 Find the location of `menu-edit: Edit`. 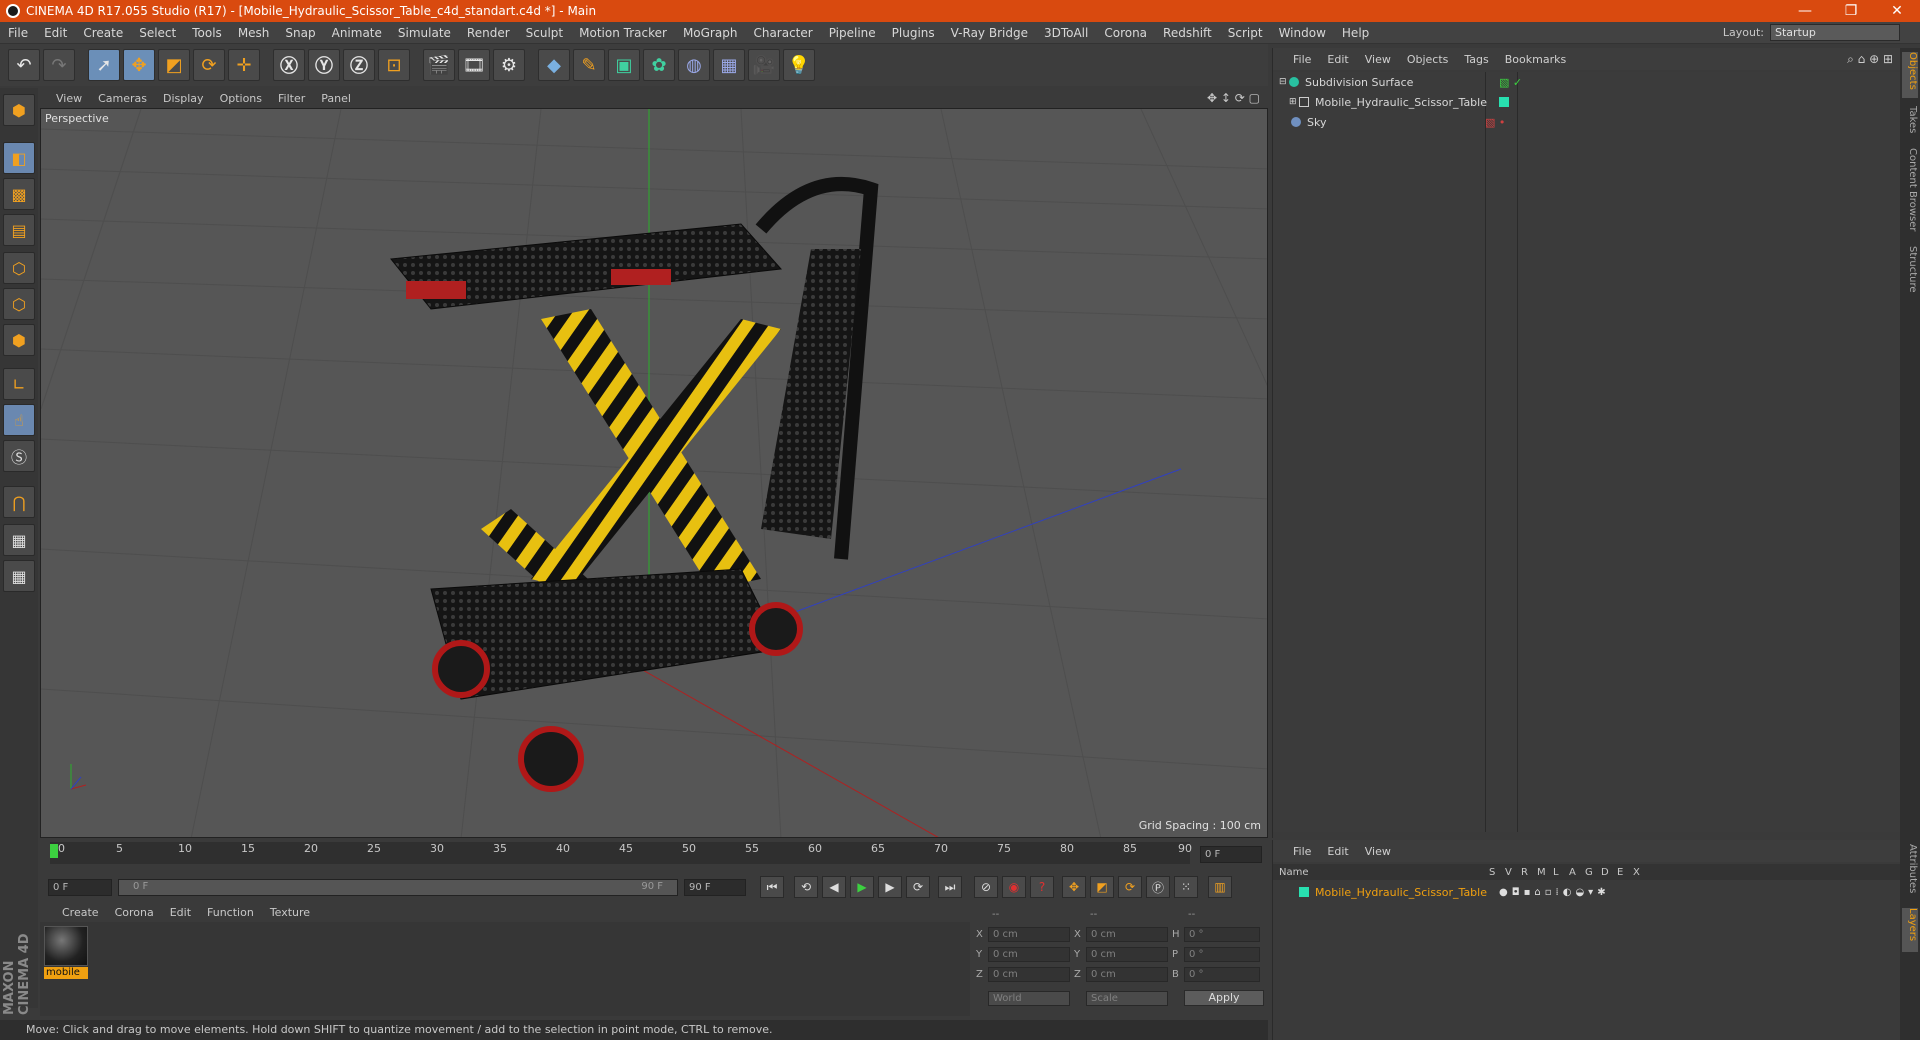

menu-edit: Edit is located at coordinates (55, 33).